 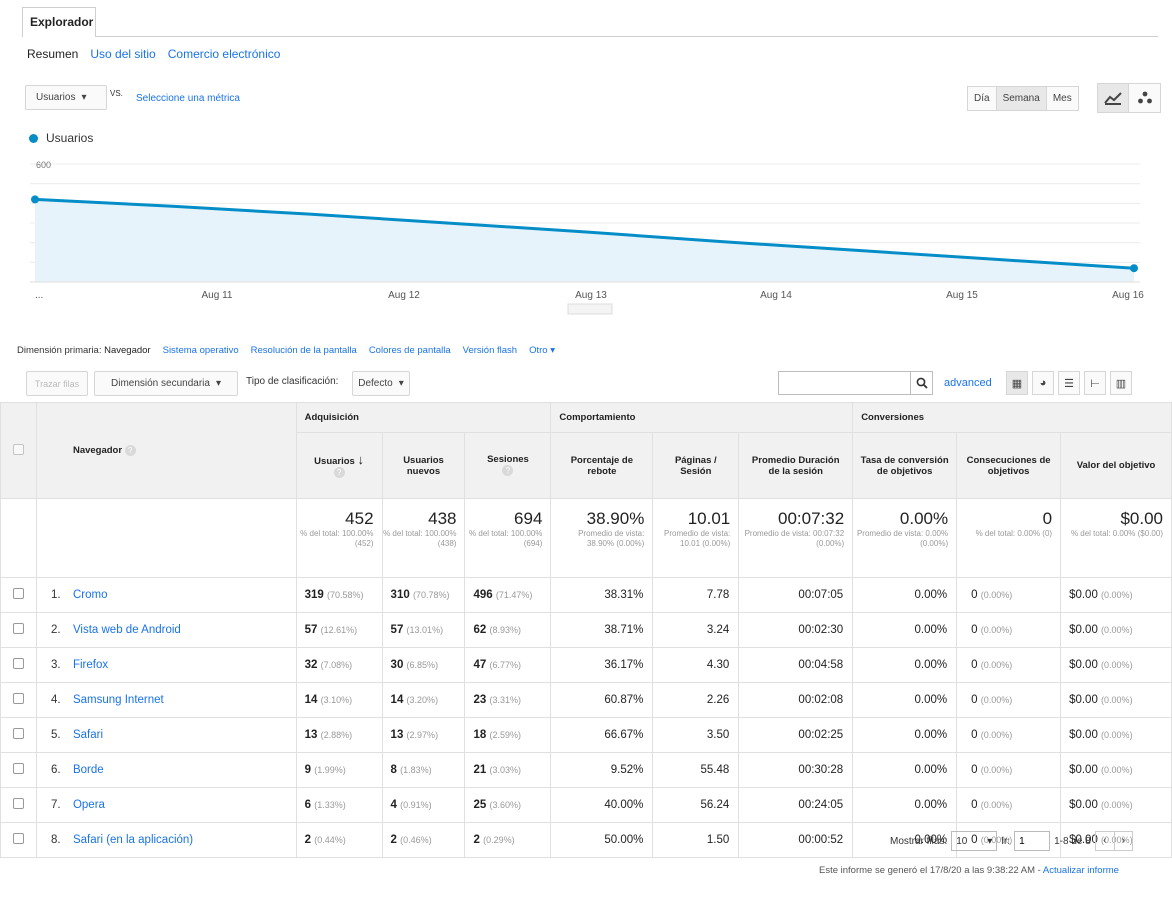 What do you see at coordinates (166, 770) in the screenshot?
I see `browser-link: 6. Borde` at bounding box center [166, 770].